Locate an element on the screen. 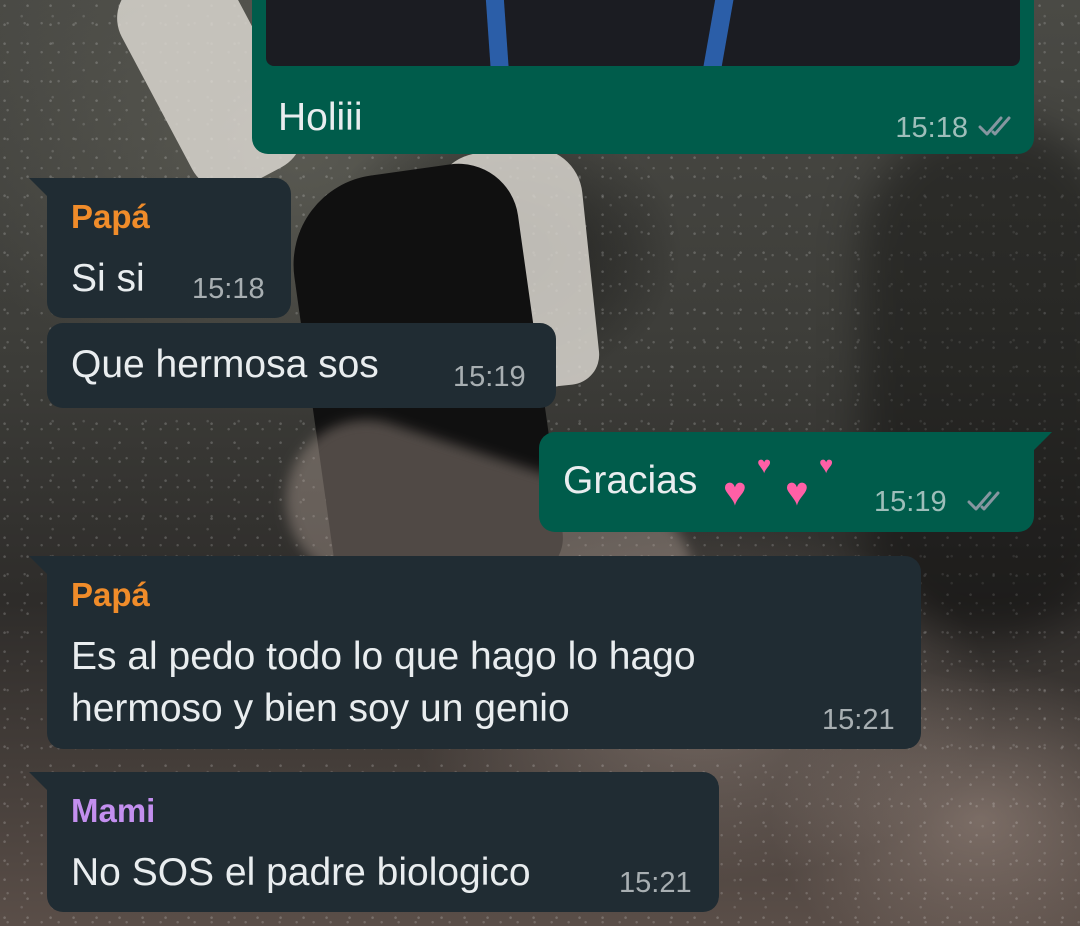 The image size is (1080, 926). sender-name: Mami is located at coordinates (113, 810).